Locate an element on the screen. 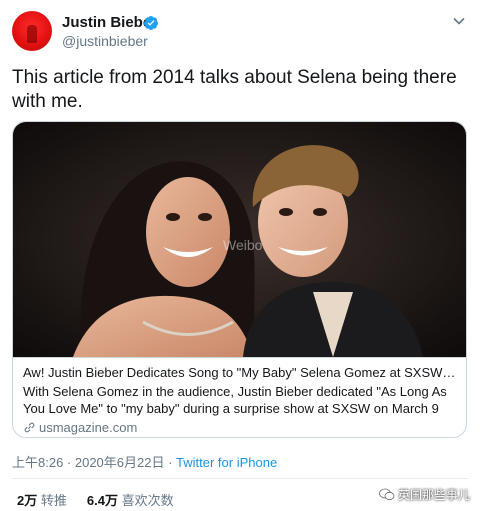  card-domain-row: usmagazine.com is located at coordinates (239, 427).